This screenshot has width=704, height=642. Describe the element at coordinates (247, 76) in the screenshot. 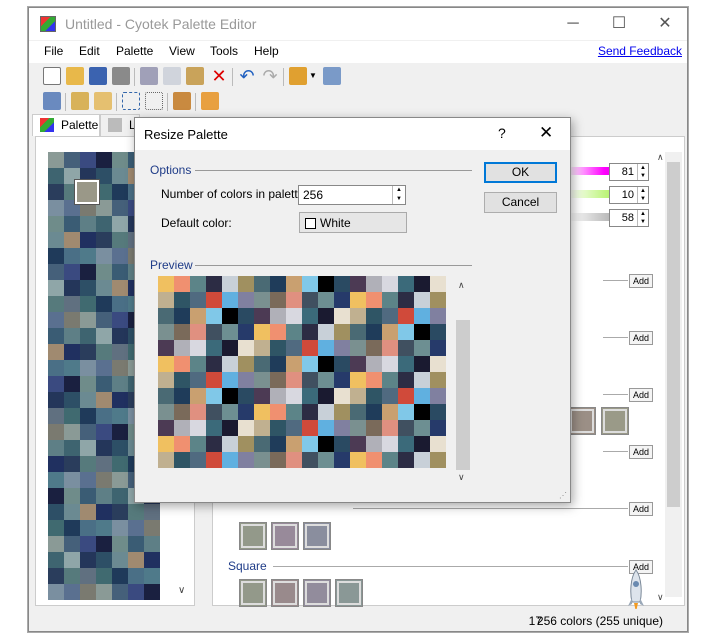

I see `undo-icon: ↶` at that location.